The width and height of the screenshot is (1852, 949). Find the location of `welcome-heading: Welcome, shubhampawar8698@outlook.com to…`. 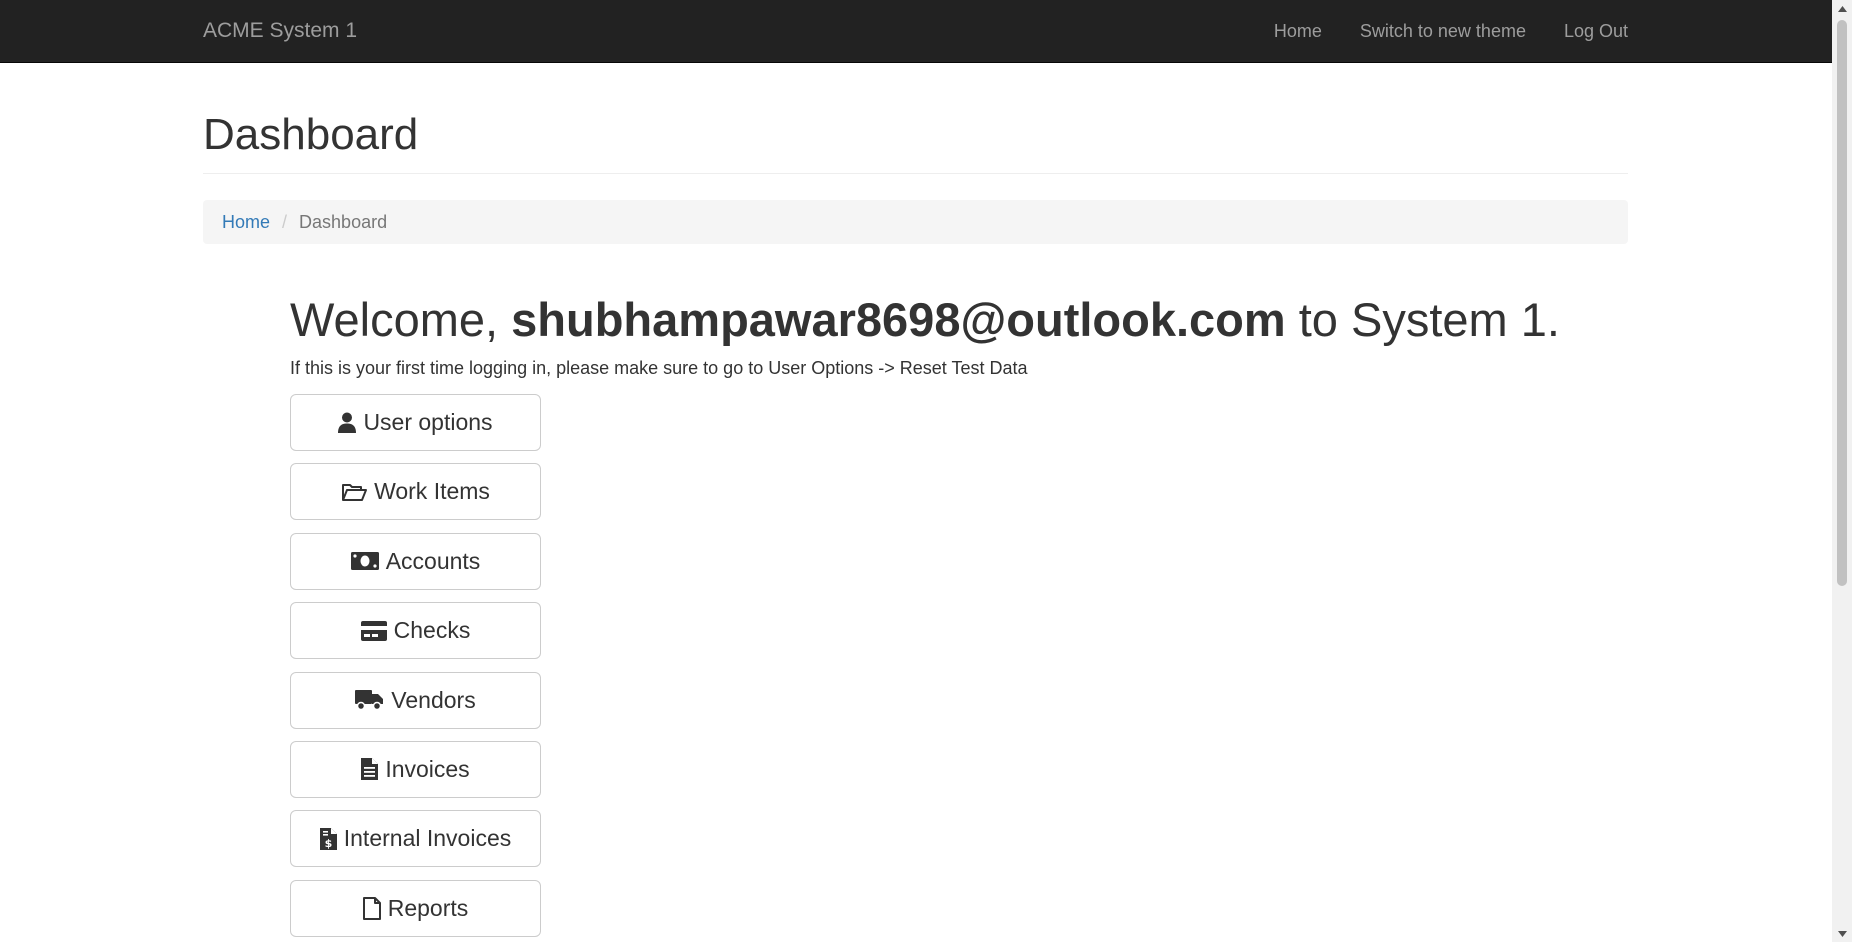

welcome-heading: Welcome, shubhampawar8698@outlook.com to… is located at coordinates (925, 319).